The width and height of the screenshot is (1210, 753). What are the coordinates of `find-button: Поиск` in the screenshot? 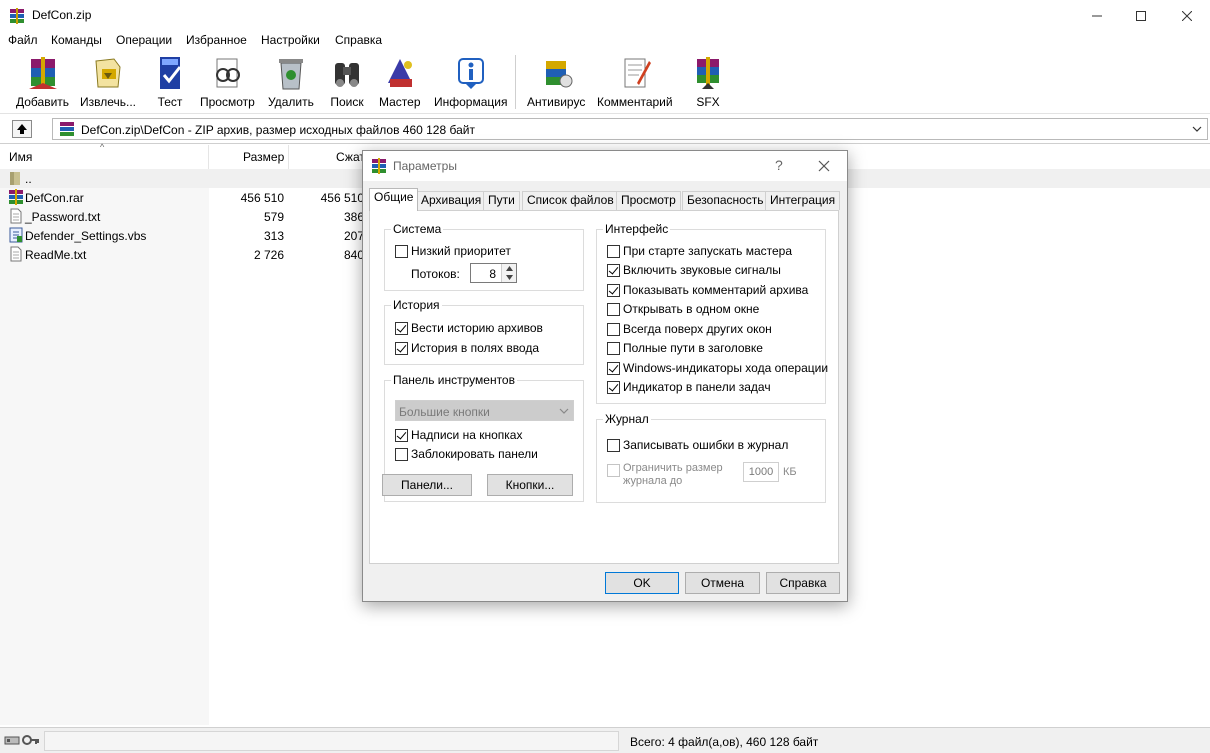 It's located at (347, 82).